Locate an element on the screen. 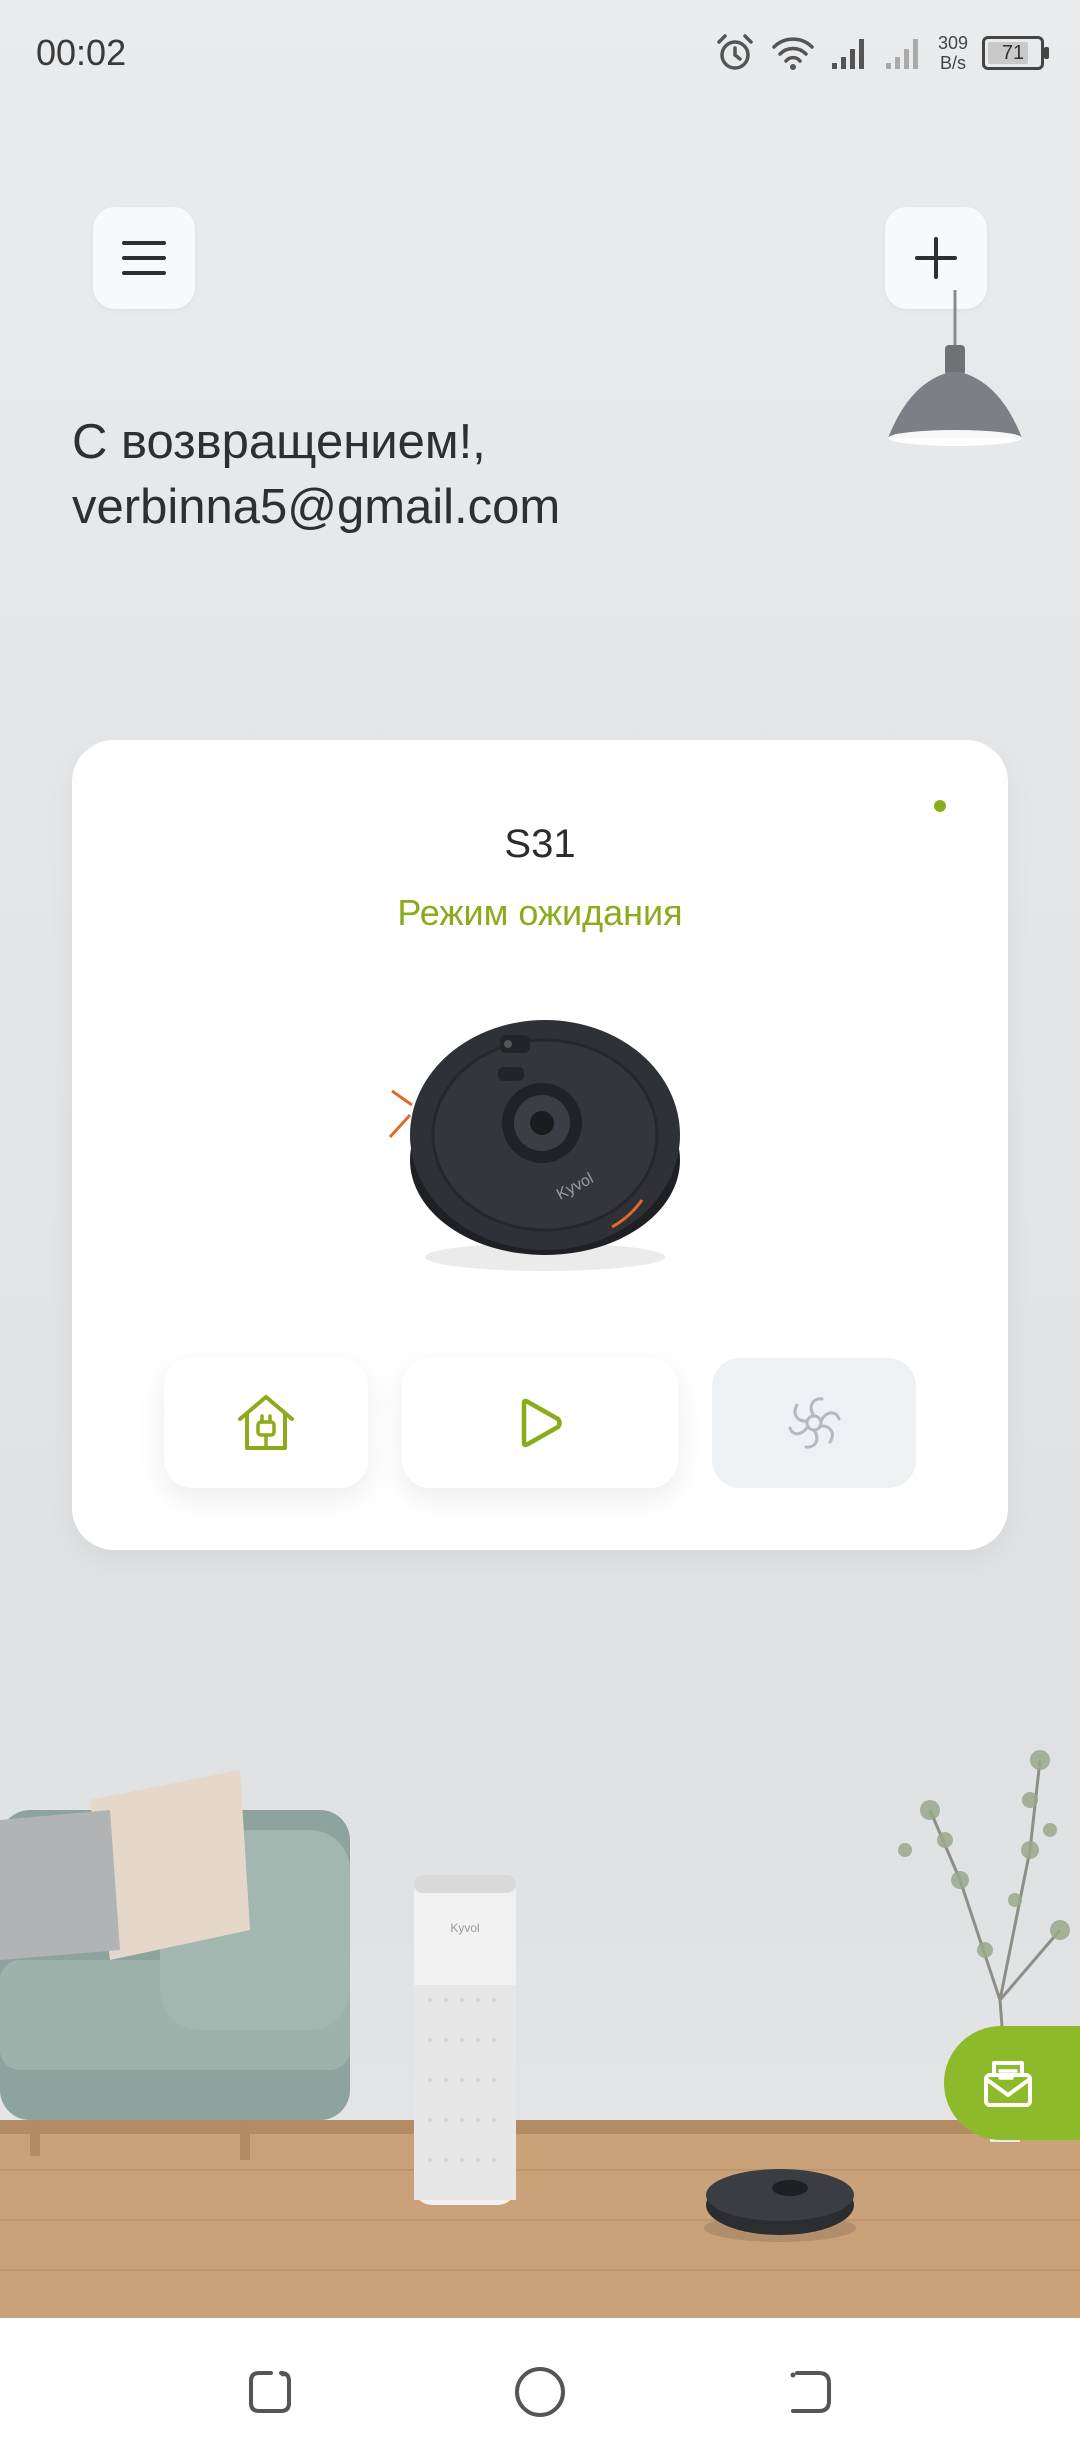 The height and width of the screenshot is (2460, 1080). dock-charge-icon is located at coordinates (266, 1422).